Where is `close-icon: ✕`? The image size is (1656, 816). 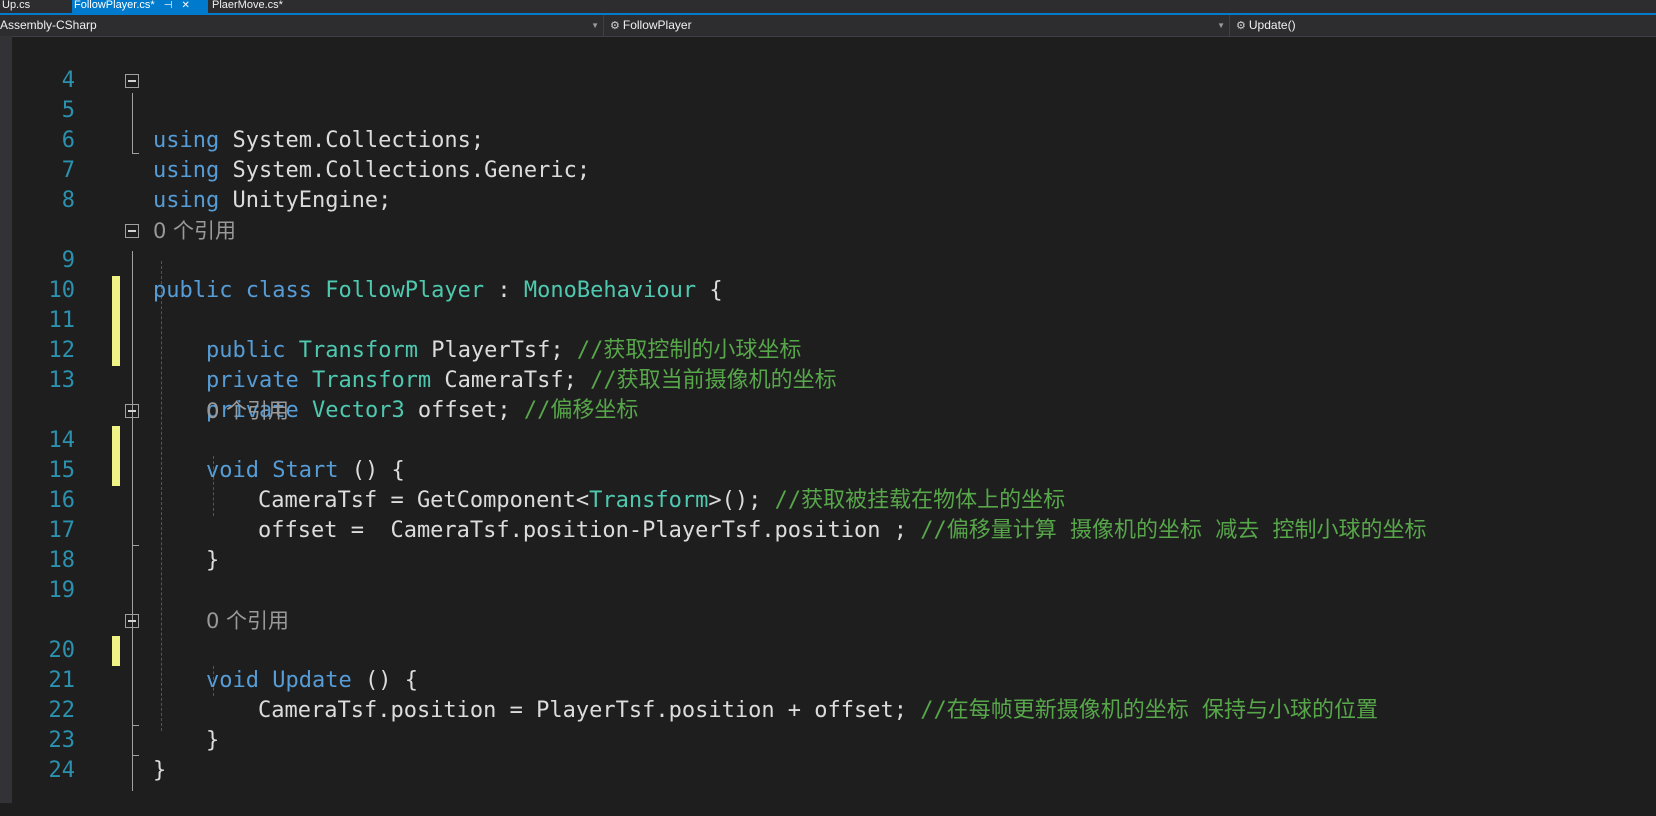
close-icon: ✕ is located at coordinates (186, 5).